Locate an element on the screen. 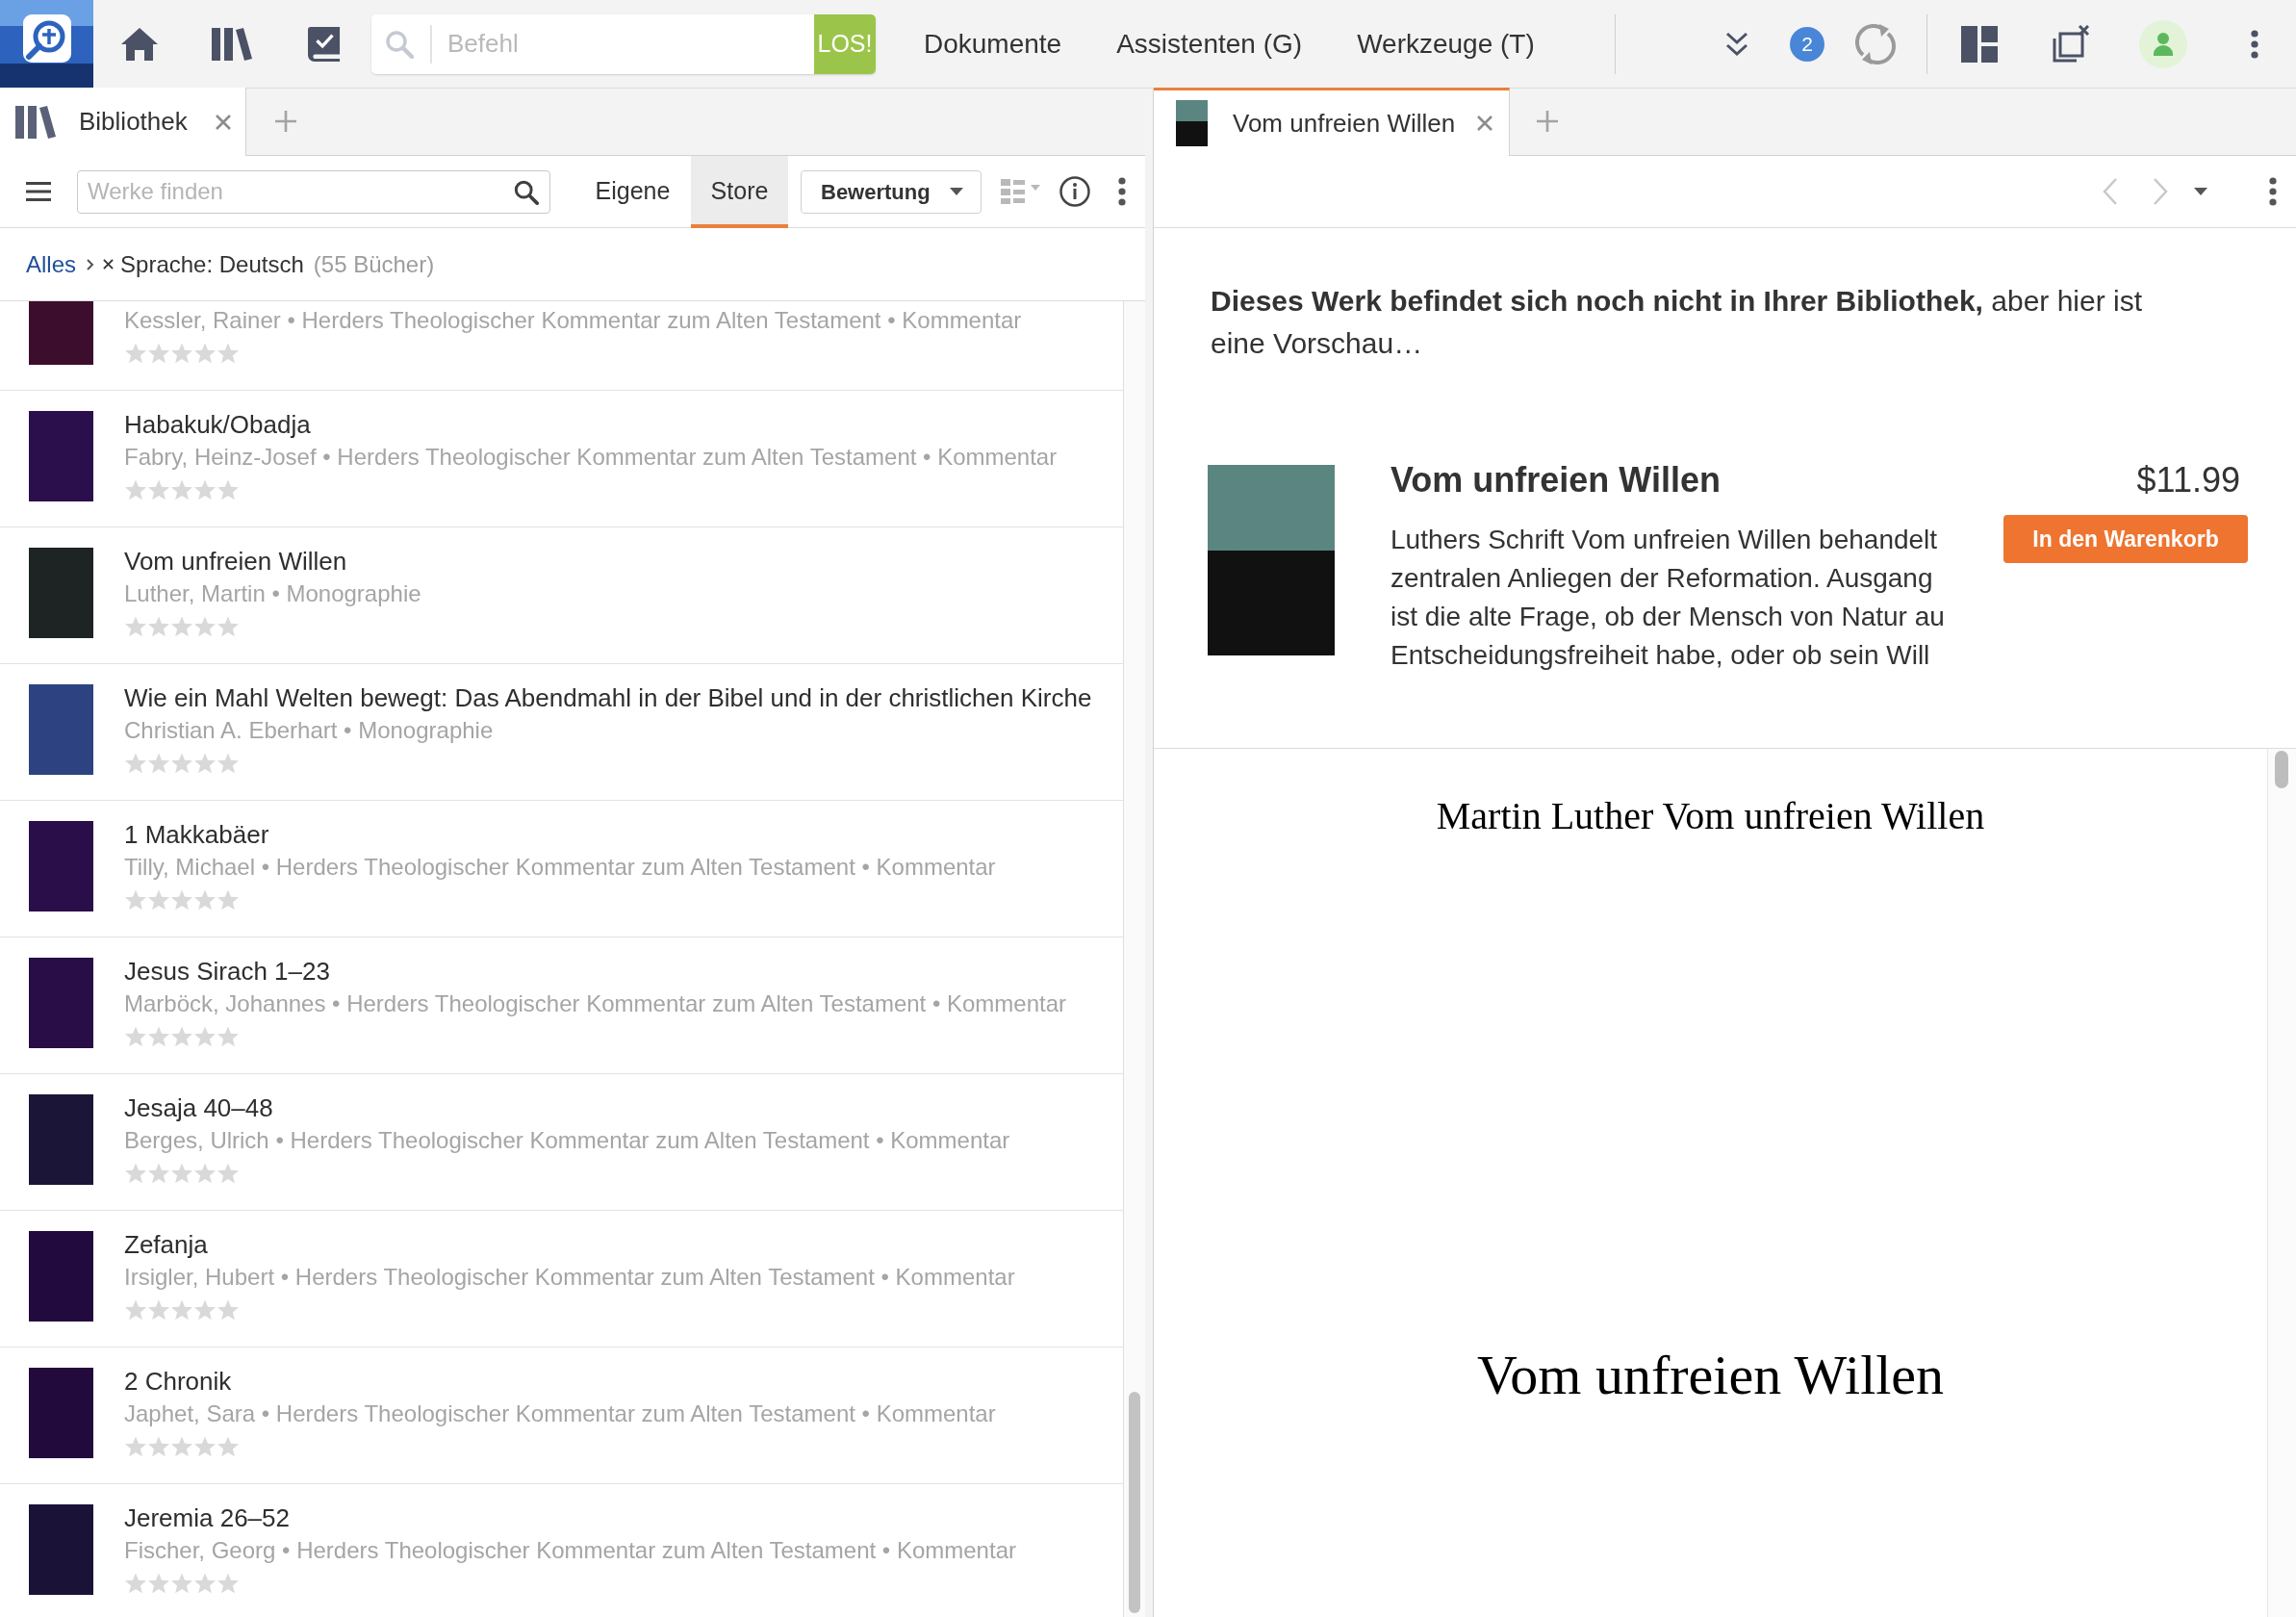 The height and width of the screenshot is (1617, 2296). sync-icon is located at coordinates (1875, 43).